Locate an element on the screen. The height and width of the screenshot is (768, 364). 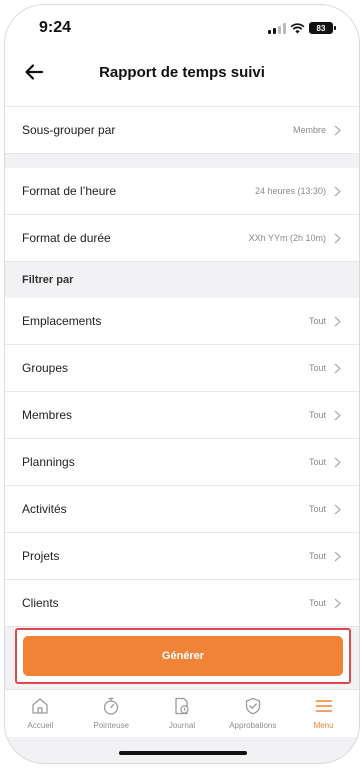
row-label: Emplacements is located at coordinates (62, 321).